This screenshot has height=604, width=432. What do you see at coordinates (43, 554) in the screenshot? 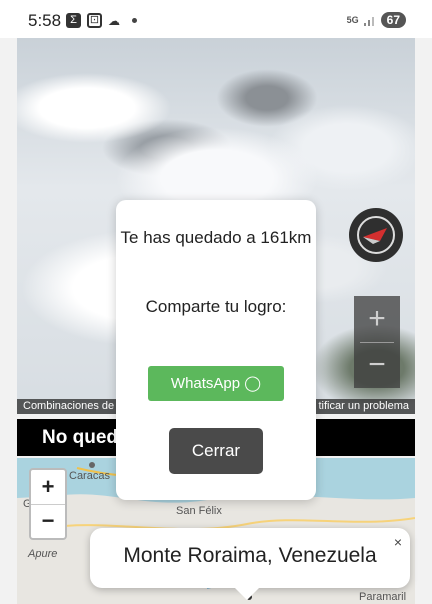
I see `map-label-apure: Apure` at bounding box center [43, 554].